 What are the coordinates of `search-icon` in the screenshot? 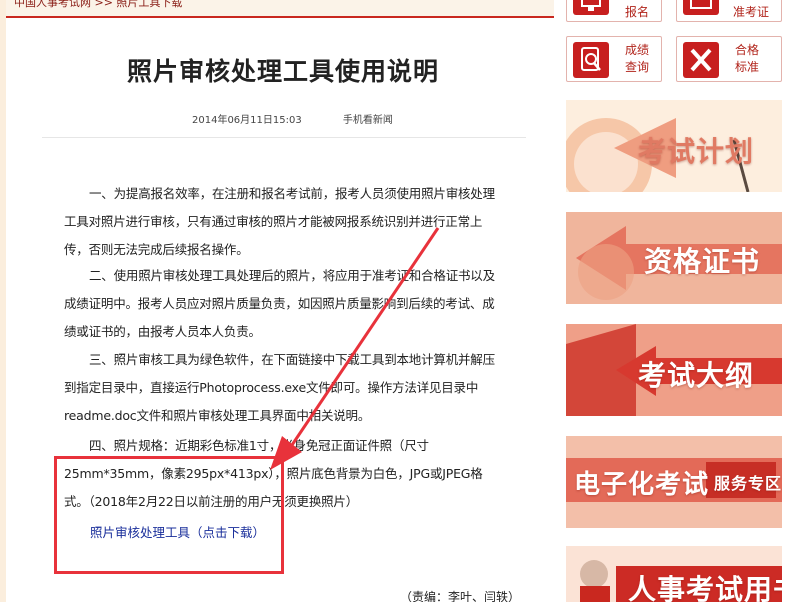 It's located at (591, 60).